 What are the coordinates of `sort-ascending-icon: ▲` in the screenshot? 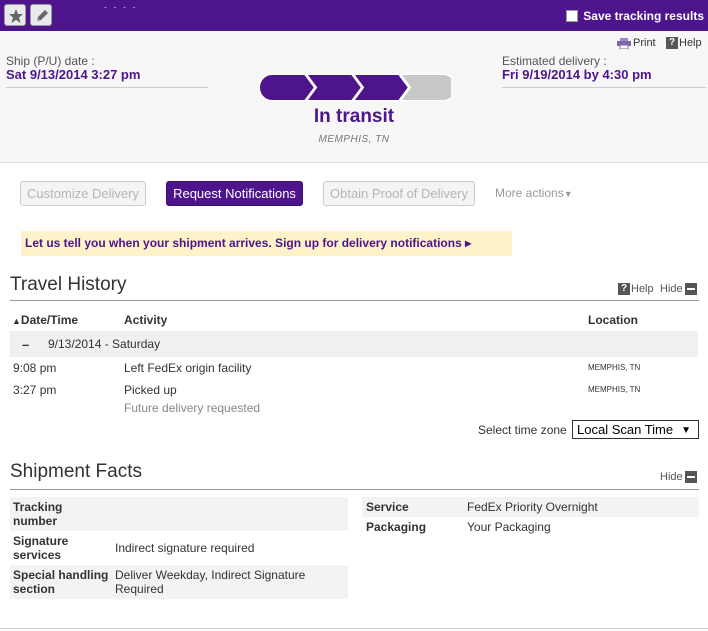 It's located at (16, 321).